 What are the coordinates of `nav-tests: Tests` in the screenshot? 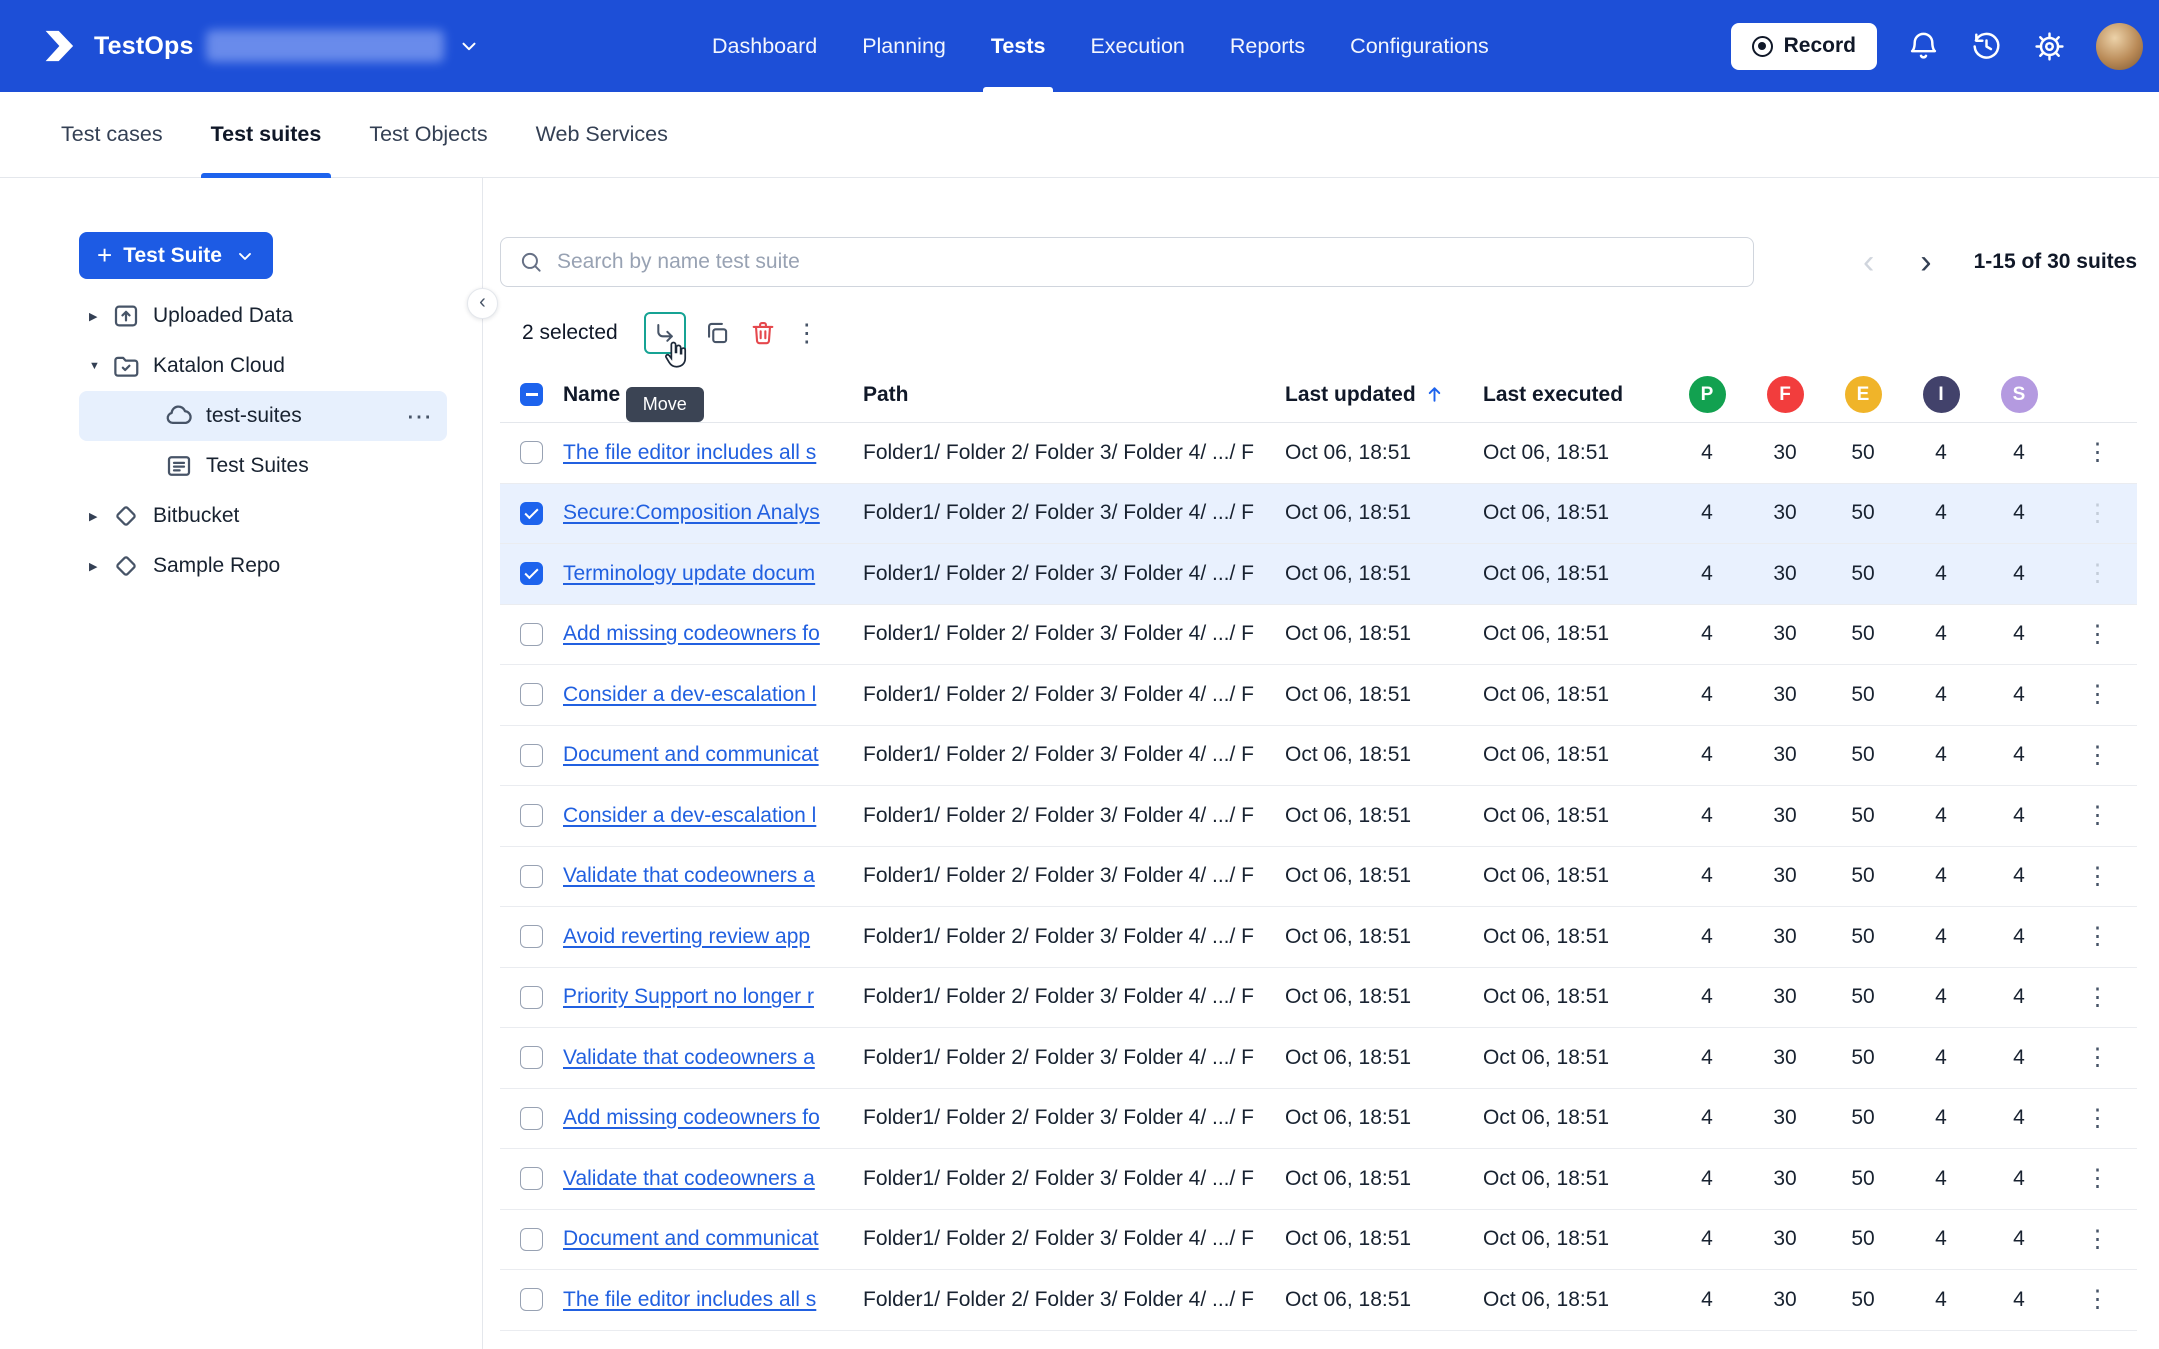 It's located at (1017, 46).